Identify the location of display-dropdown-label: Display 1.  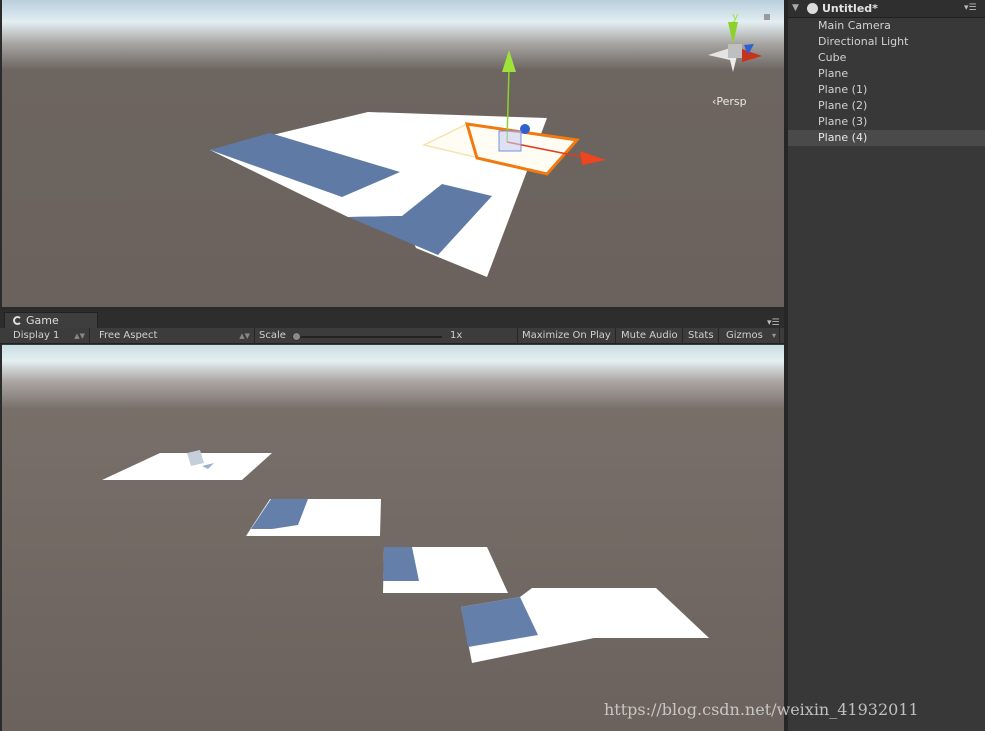
(36, 335).